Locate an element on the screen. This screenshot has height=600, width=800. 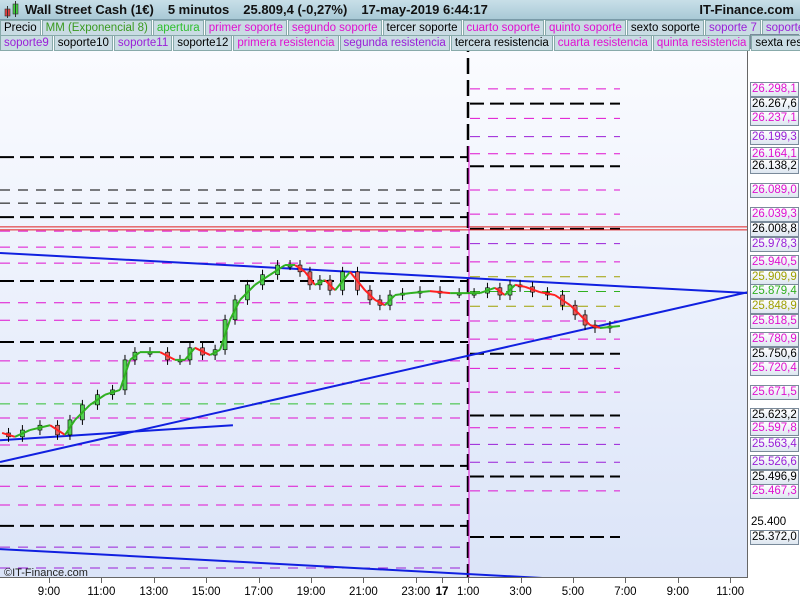
price-label: 26.237,1 is located at coordinates (774, 119).